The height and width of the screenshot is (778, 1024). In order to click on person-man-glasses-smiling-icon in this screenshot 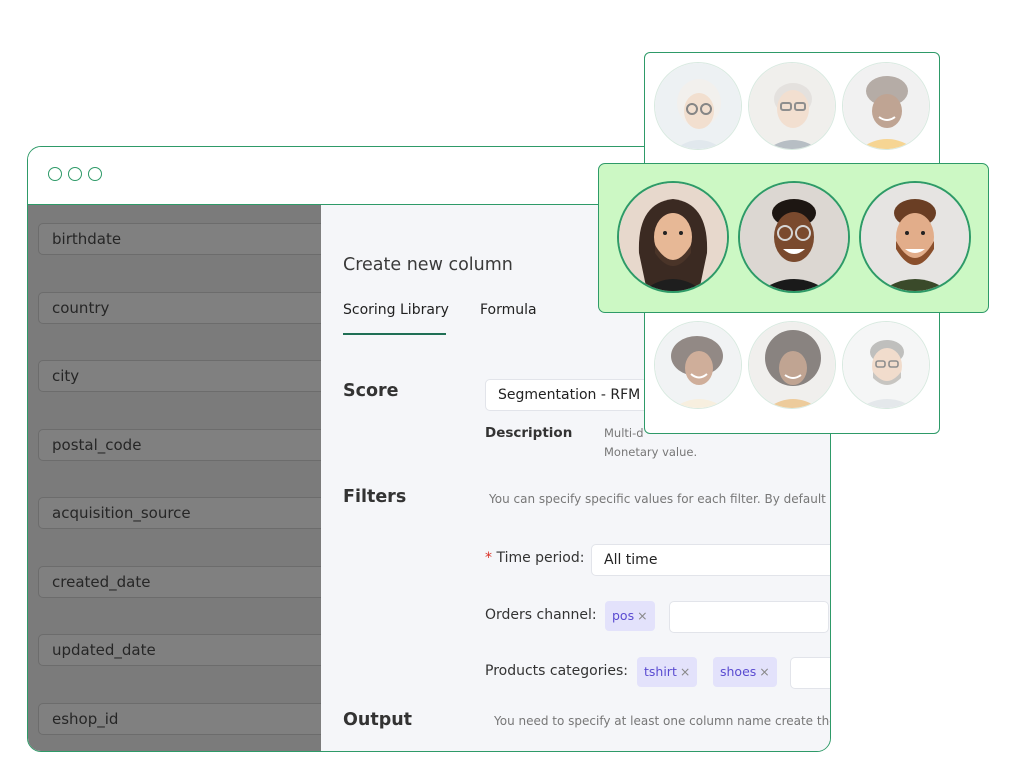, I will do `click(794, 237)`.